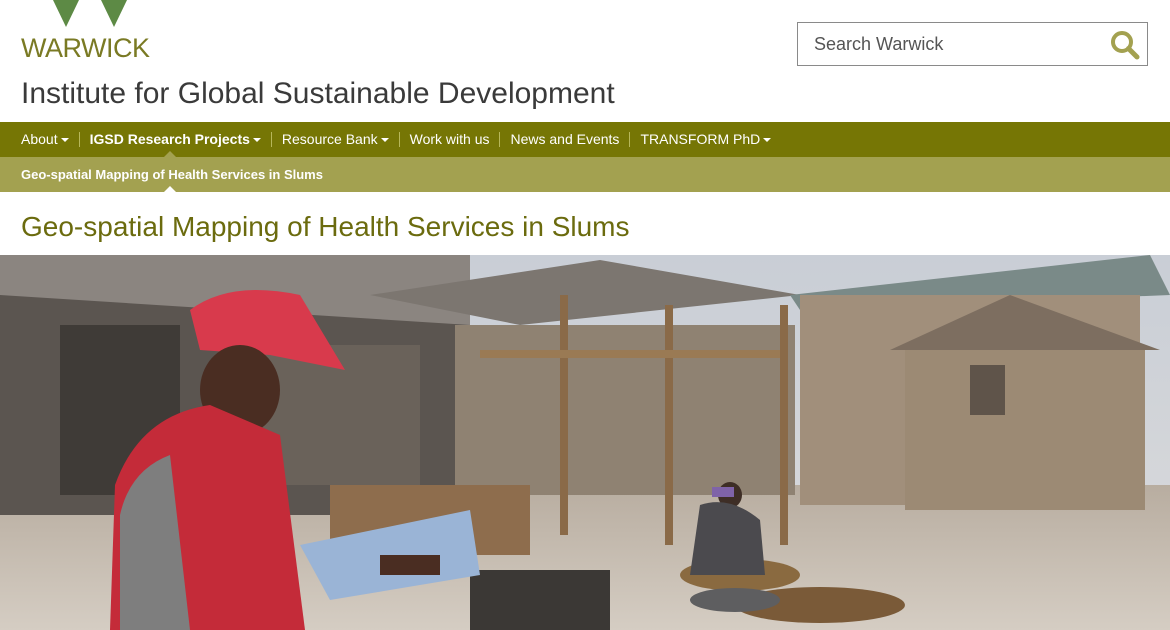 This screenshot has height=630, width=1170. Describe the element at coordinates (90, 13) in the screenshot. I see `warwick-logo-mark-icon` at that location.